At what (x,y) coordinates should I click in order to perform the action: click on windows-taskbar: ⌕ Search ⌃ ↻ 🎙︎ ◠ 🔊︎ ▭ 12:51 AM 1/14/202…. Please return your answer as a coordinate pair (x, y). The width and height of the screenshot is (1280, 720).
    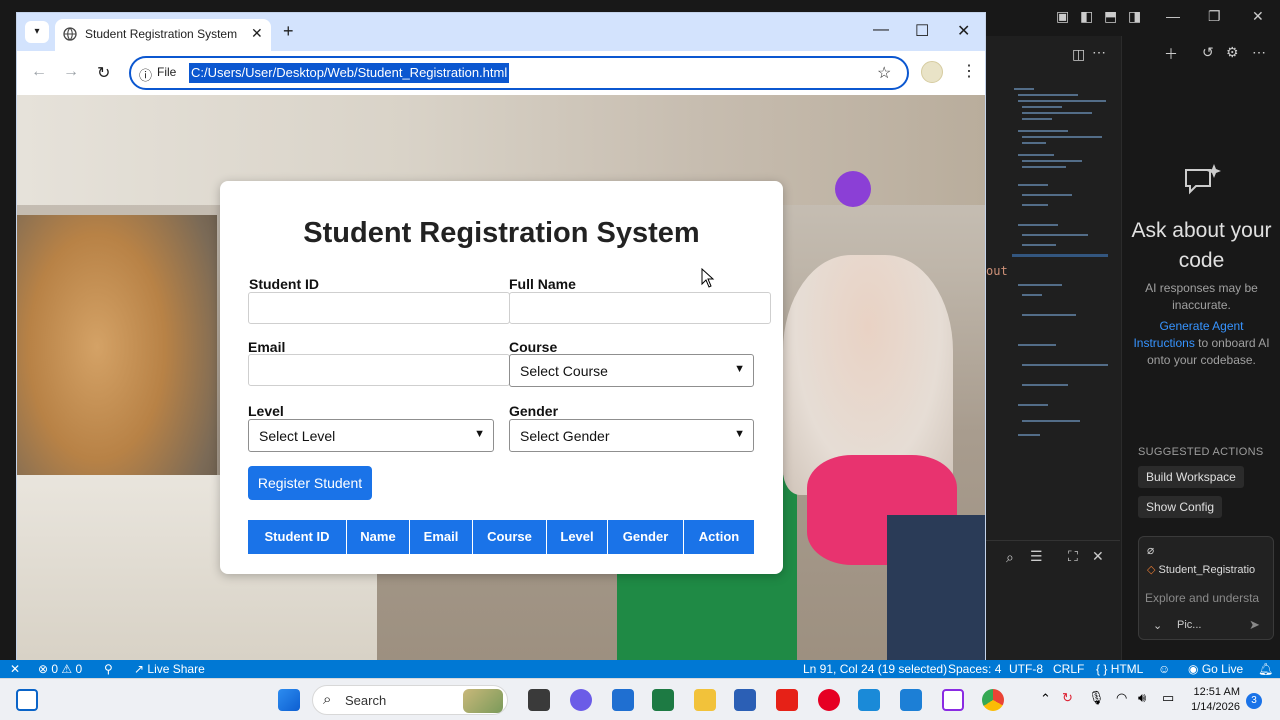
    Looking at the image, I should click on (640, 699).